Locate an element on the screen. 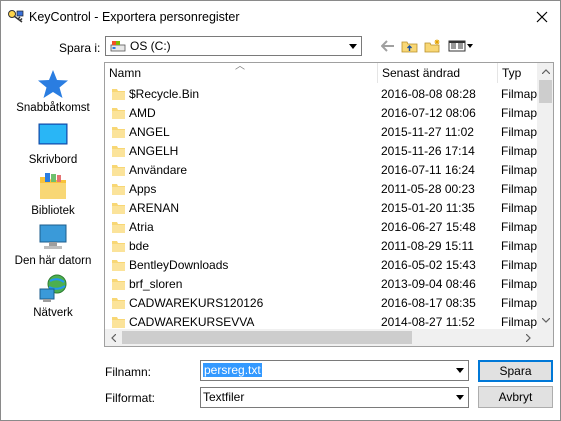 This screenshot has height=421, width=561. file-name: AMD is located at coordinates (142, 113).